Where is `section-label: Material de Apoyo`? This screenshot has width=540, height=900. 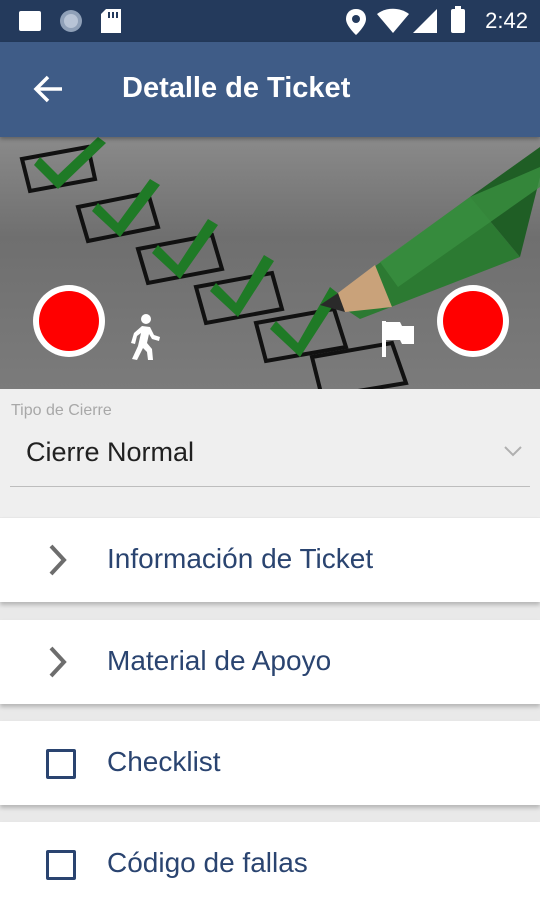
section-label: Material de Apoyo is located at coordinates (219, 660).